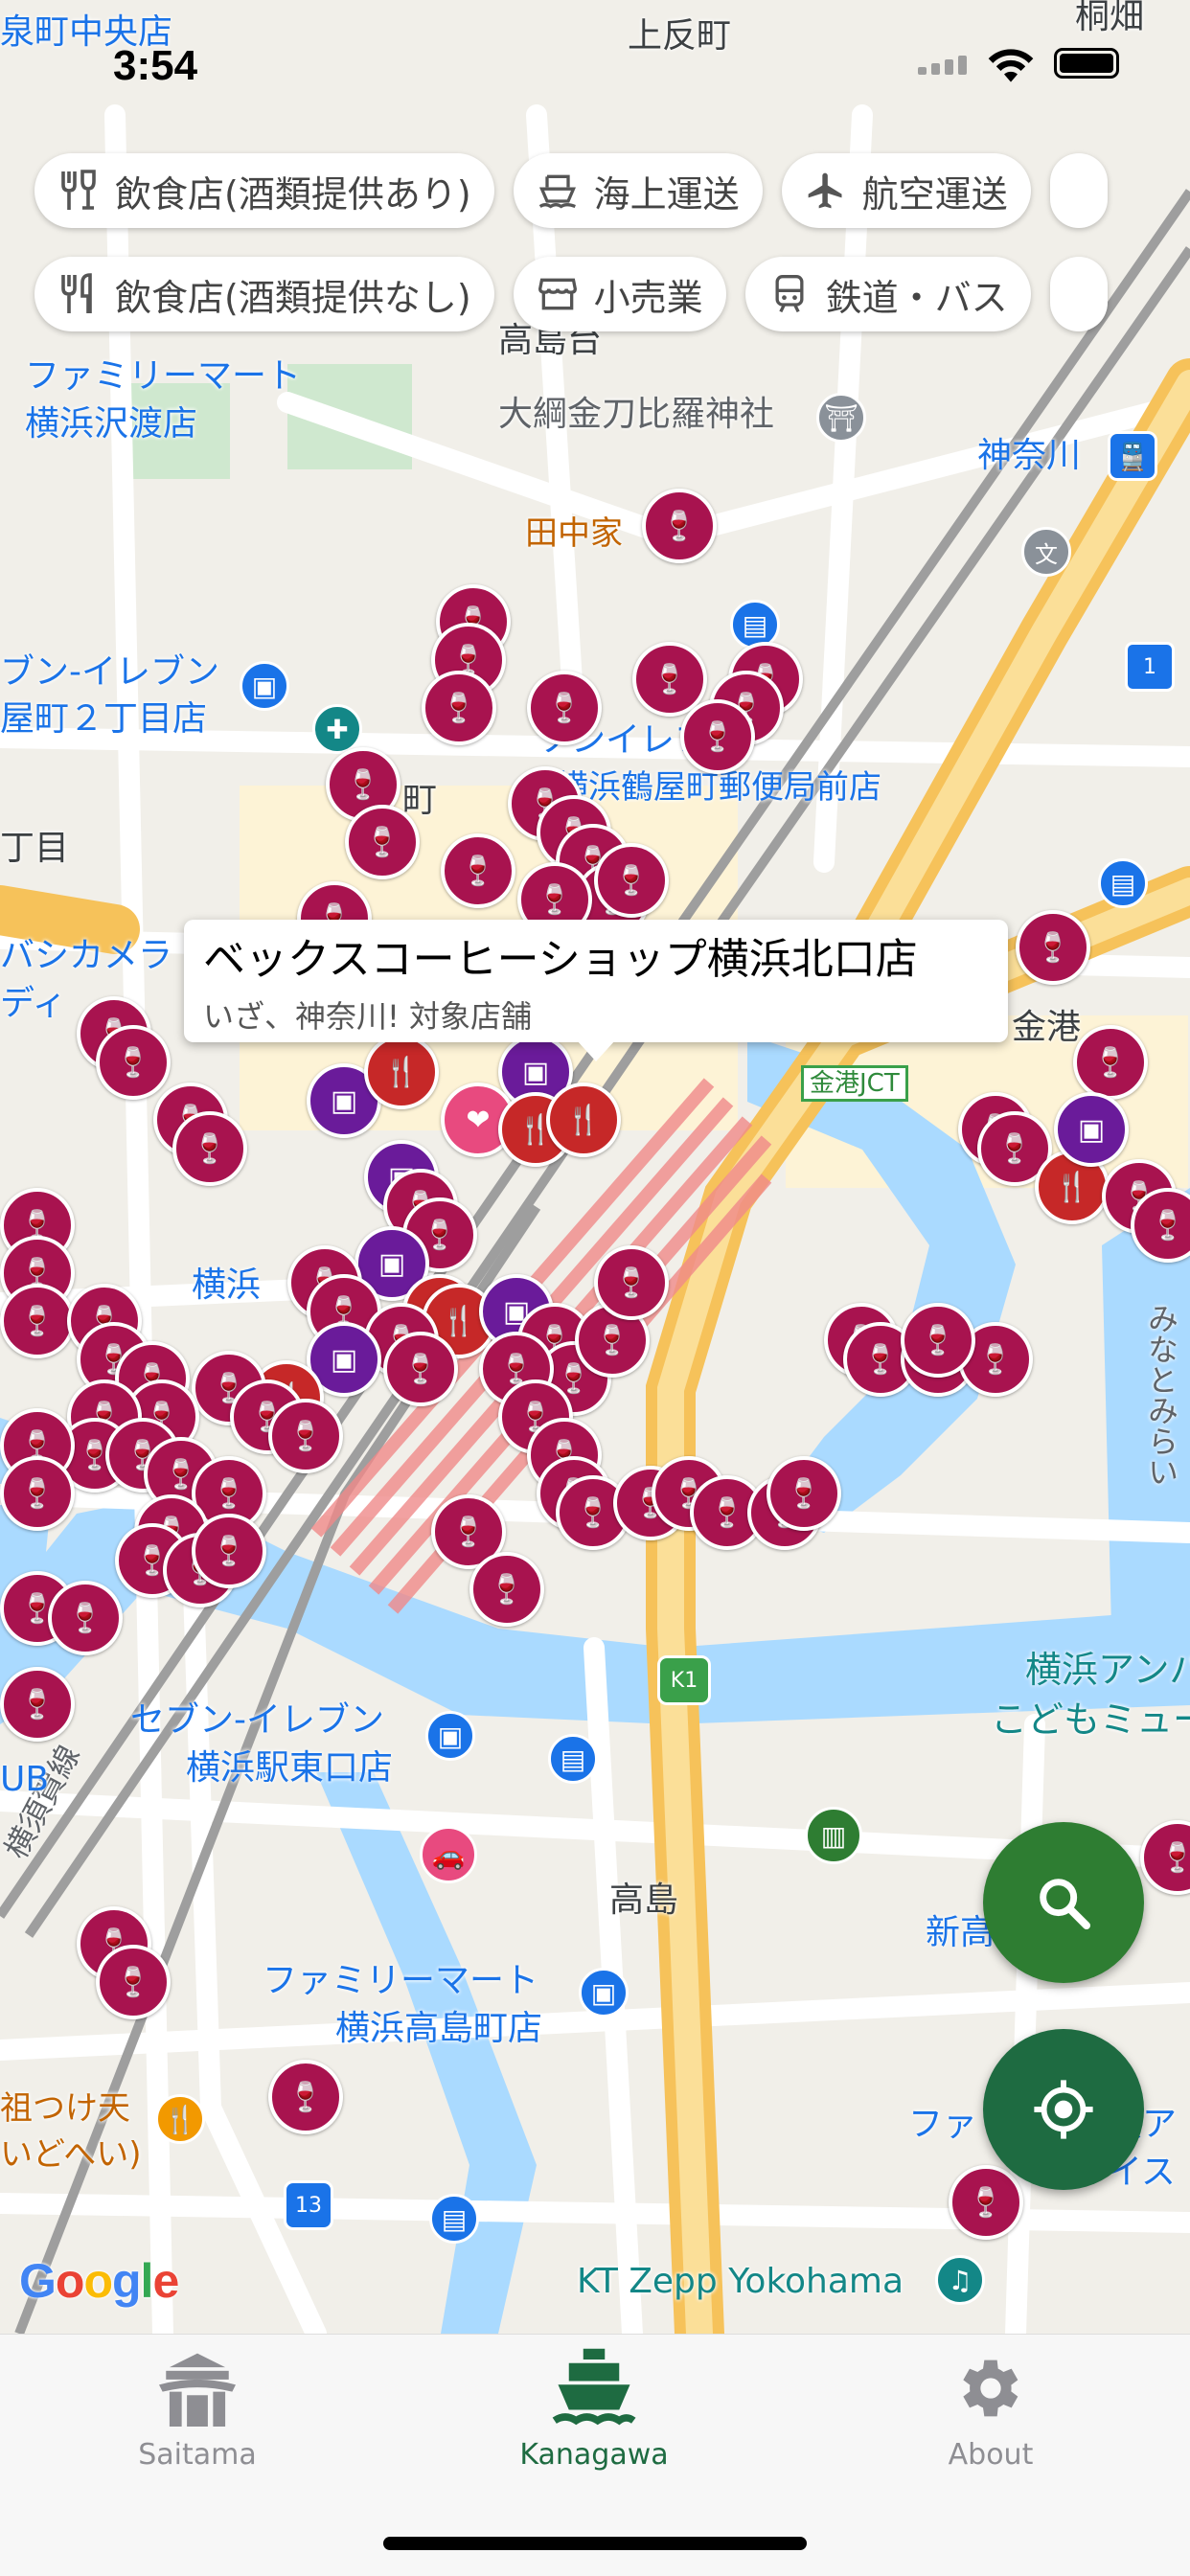  What do you see at coordinates (264, 190) in the screenshot?
I see `filter-chip-alcohol: 飲食店(酒類提供あり)` at bounding box center [264, 190].